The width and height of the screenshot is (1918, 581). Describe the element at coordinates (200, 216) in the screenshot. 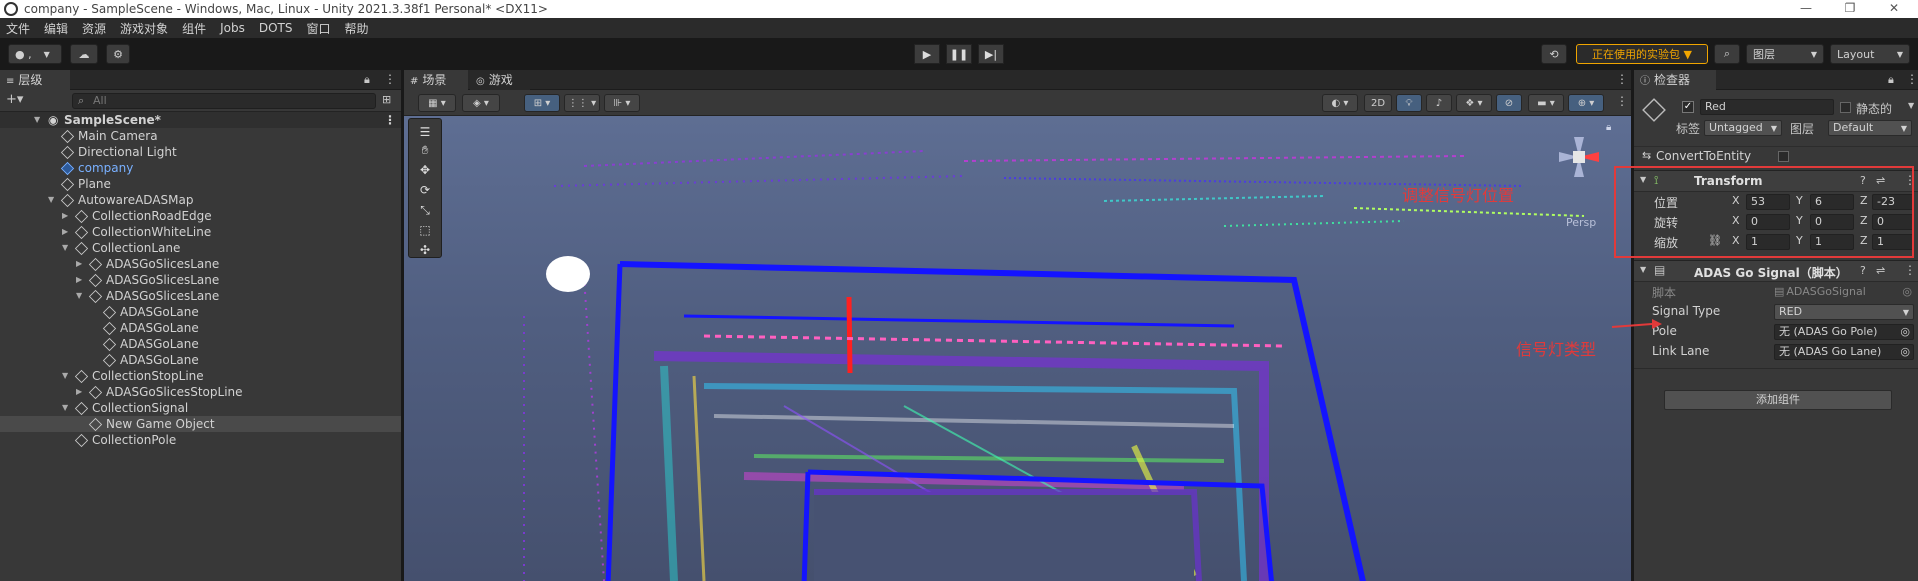

I see `tree-row: ▶ CollectionRoadEdge` at that location.